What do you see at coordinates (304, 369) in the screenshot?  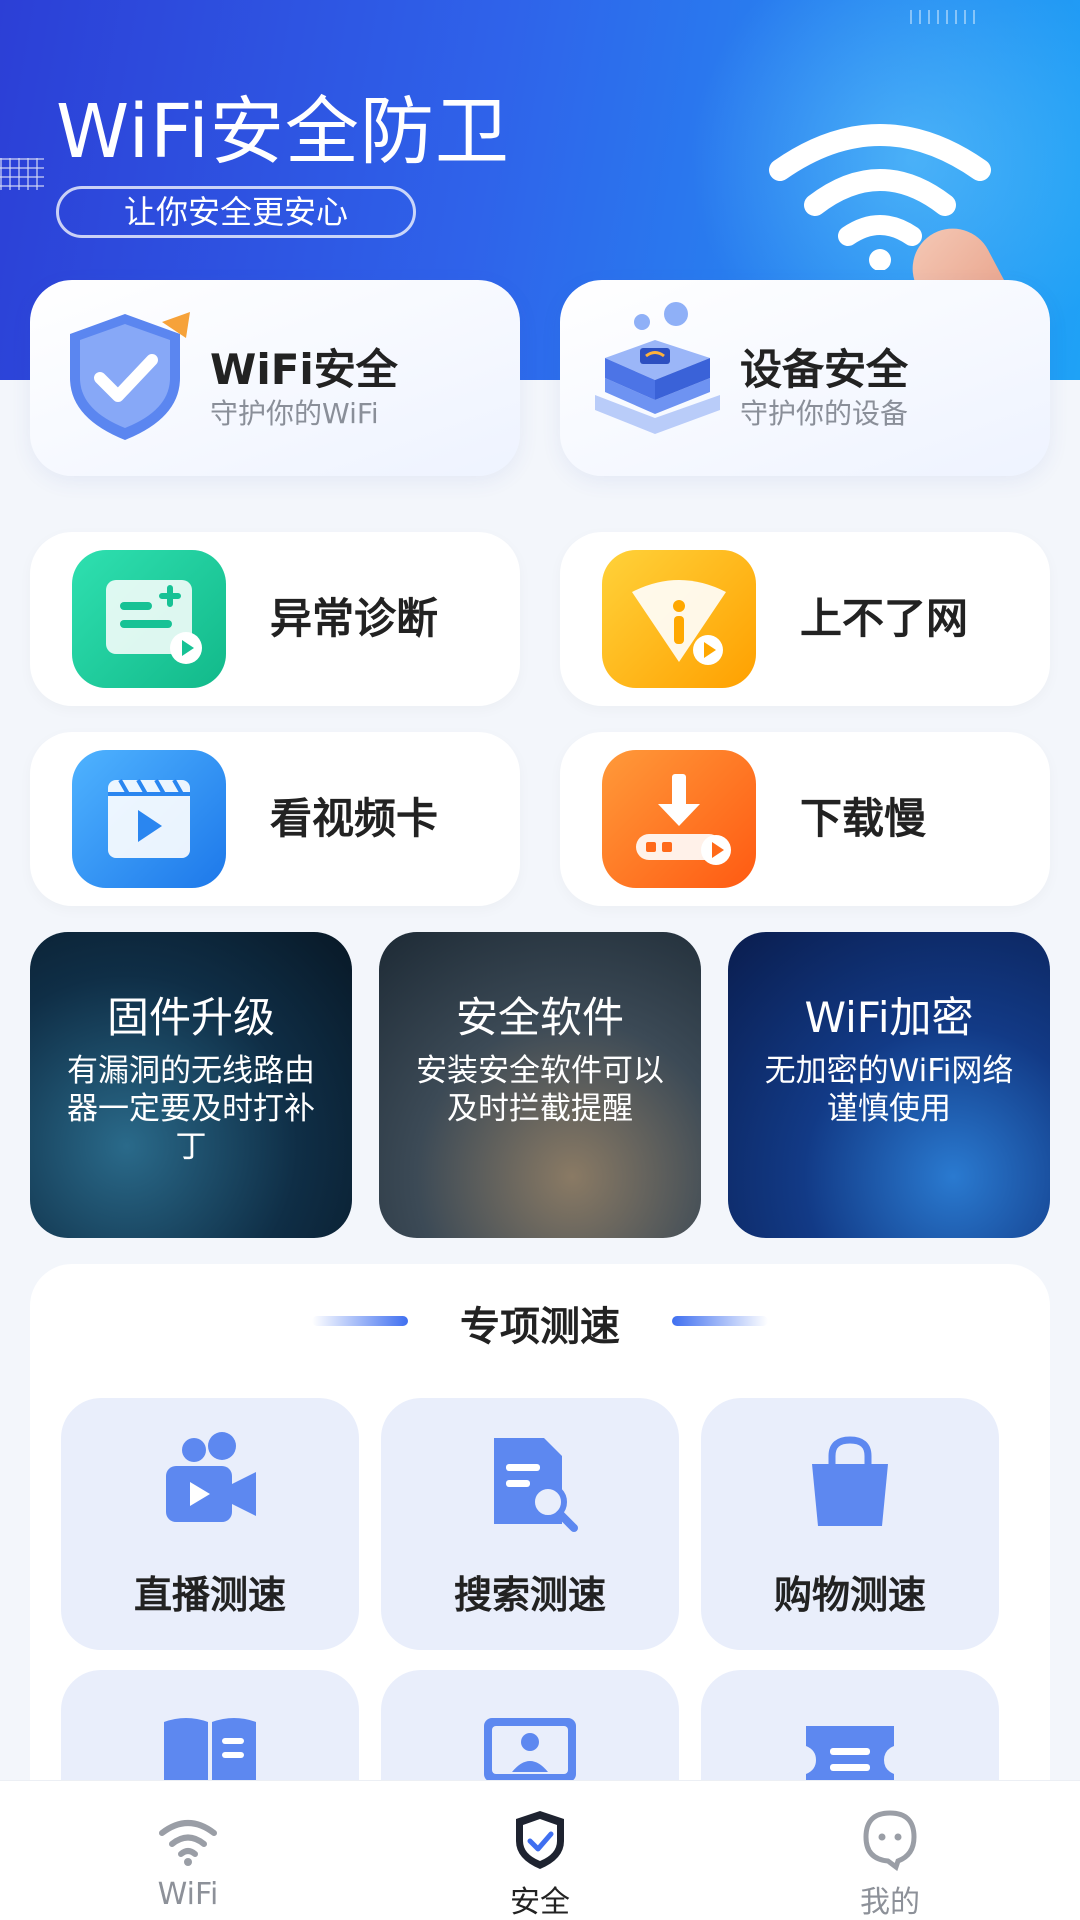 I see `card-title: WiFi安全` at bounding box center [304, 369].